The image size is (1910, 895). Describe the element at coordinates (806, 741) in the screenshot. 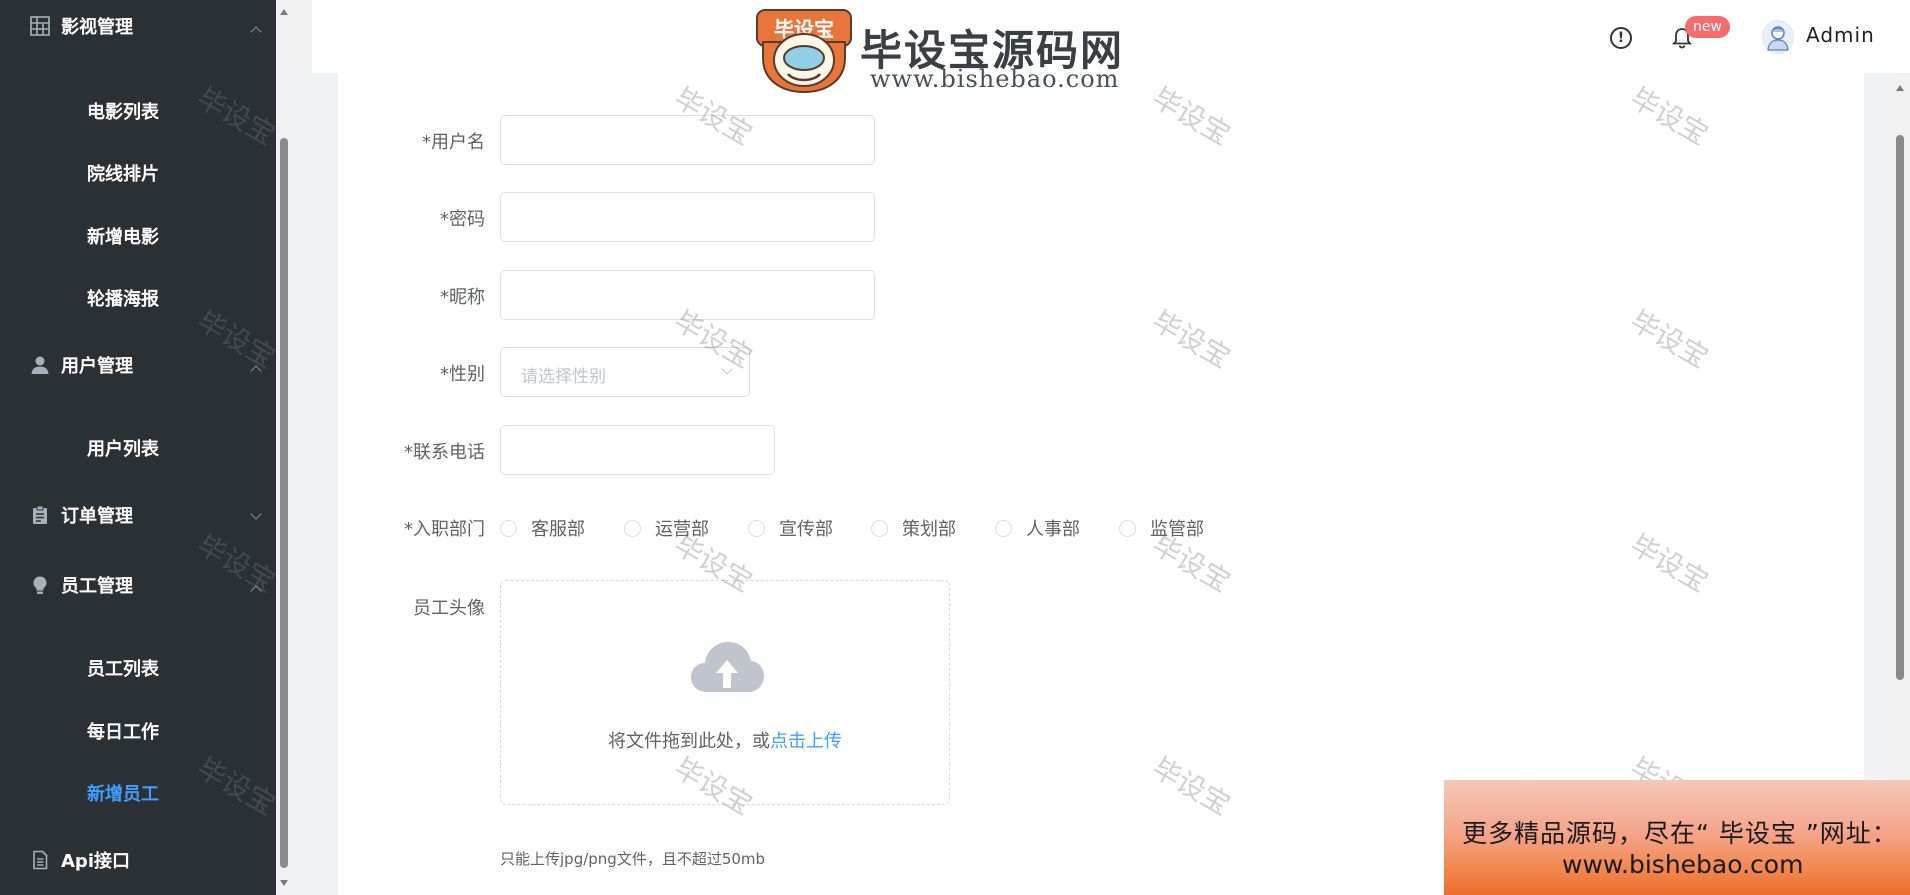

I see `upload-click-link: 点击上传` at that location.